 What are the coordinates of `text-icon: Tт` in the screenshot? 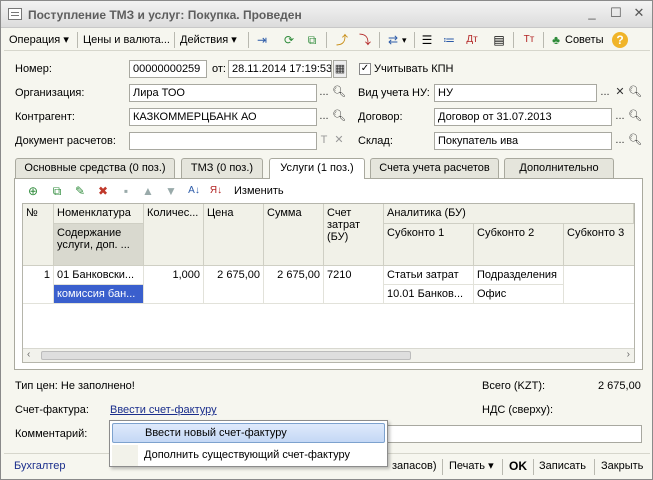 It's located at (529, 40).